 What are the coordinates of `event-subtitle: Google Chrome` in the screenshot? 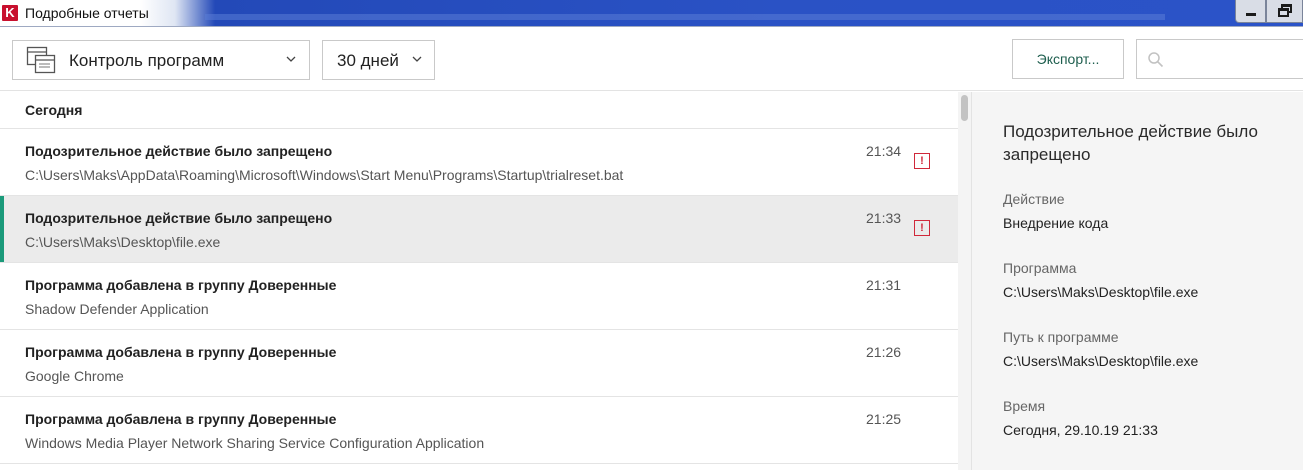 It's located at (74, 376).